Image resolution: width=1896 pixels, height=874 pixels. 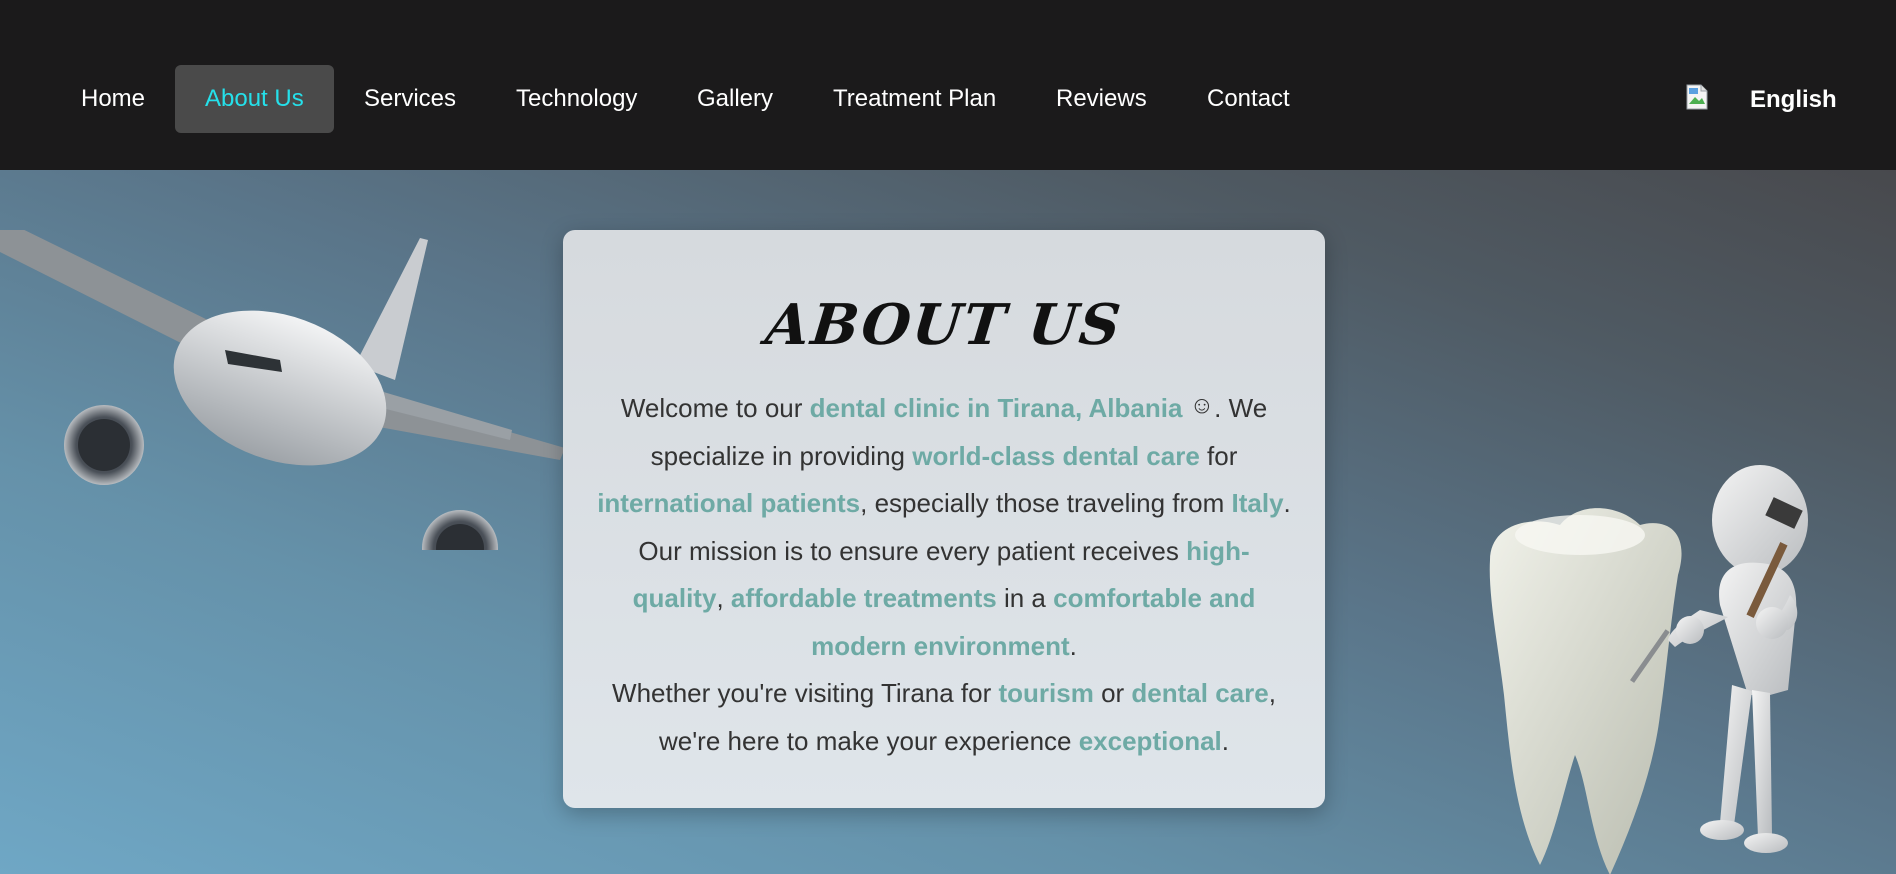 I want to click on highlight-exceptional: exceptional, so click(x=1150, y=740).